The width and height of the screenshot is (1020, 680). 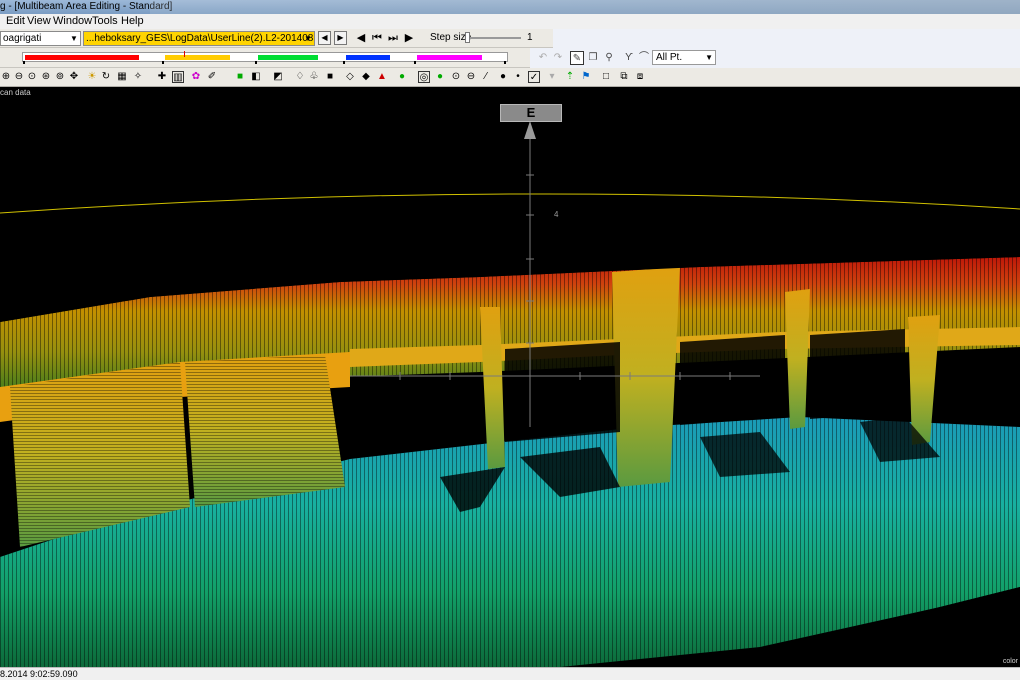 What do you see at coordinates (138, 77) in the screenshot?
I see `measure-icon: ✧` at bounding box center [138, 77].